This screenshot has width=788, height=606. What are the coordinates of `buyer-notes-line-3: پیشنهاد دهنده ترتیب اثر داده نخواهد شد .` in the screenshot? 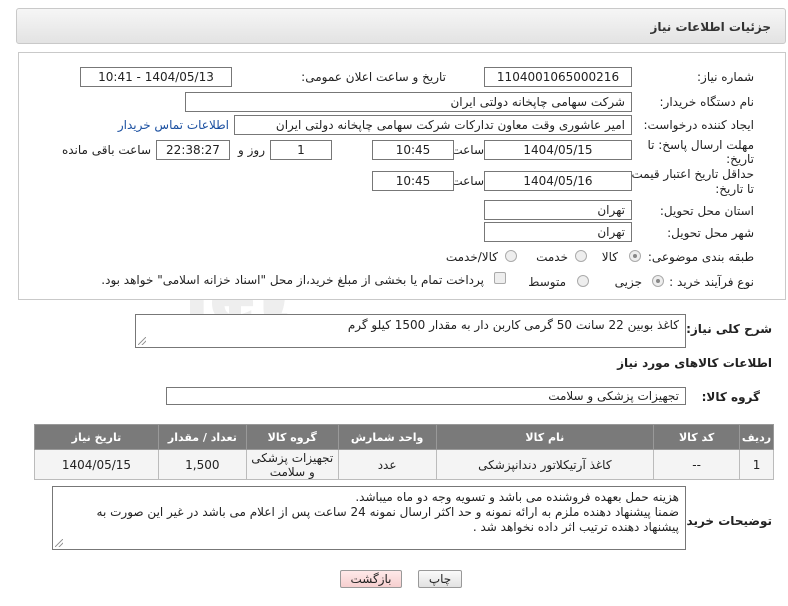 It's located at (575, 527).